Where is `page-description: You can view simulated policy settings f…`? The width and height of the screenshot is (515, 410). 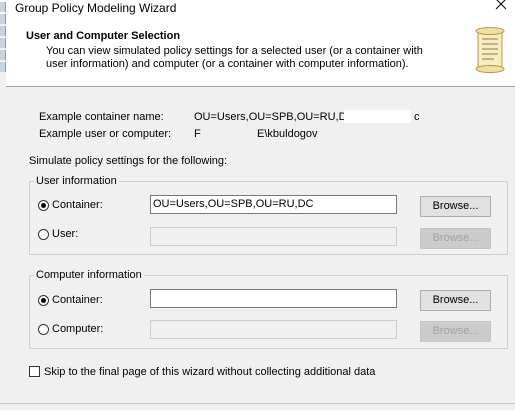
page-description: You can view simulated policy settings f… is located at coordinates (234, 57).